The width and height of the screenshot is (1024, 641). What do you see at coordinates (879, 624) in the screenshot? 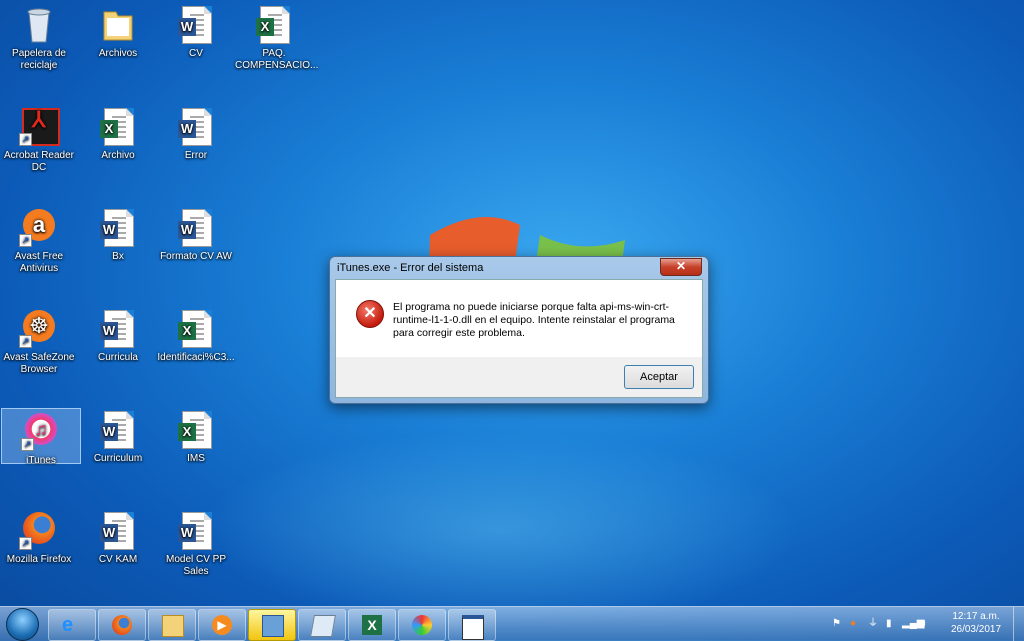
I see `system-tray: ⚑ ● ⏚ ▮ ▂▄▆ 🔈︎` at bounding box center [879, 624].